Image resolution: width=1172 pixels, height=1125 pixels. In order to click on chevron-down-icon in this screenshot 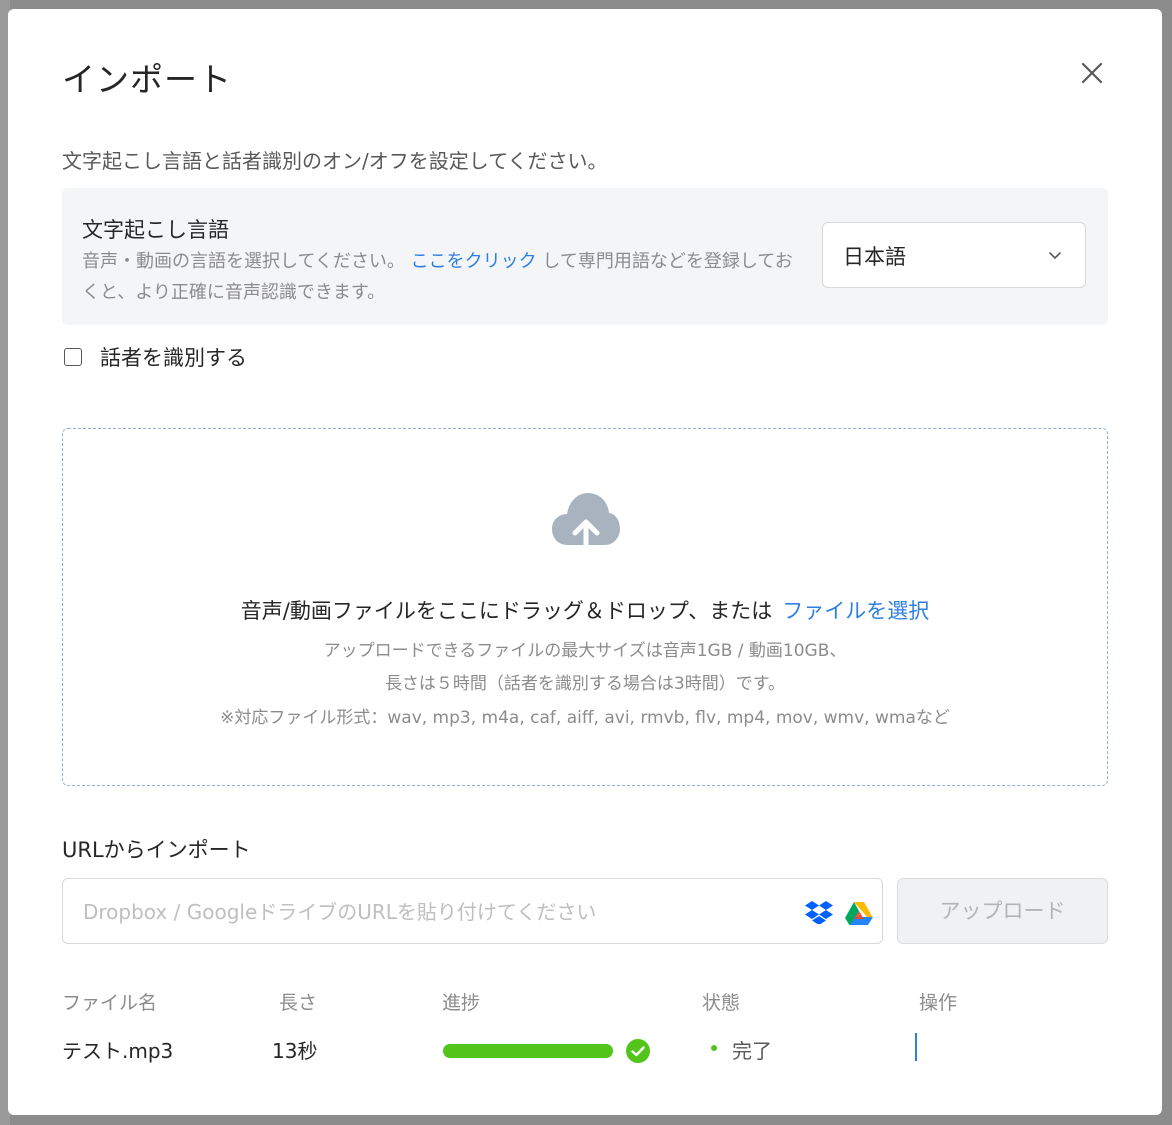, I will do `click(1055, 255)`.